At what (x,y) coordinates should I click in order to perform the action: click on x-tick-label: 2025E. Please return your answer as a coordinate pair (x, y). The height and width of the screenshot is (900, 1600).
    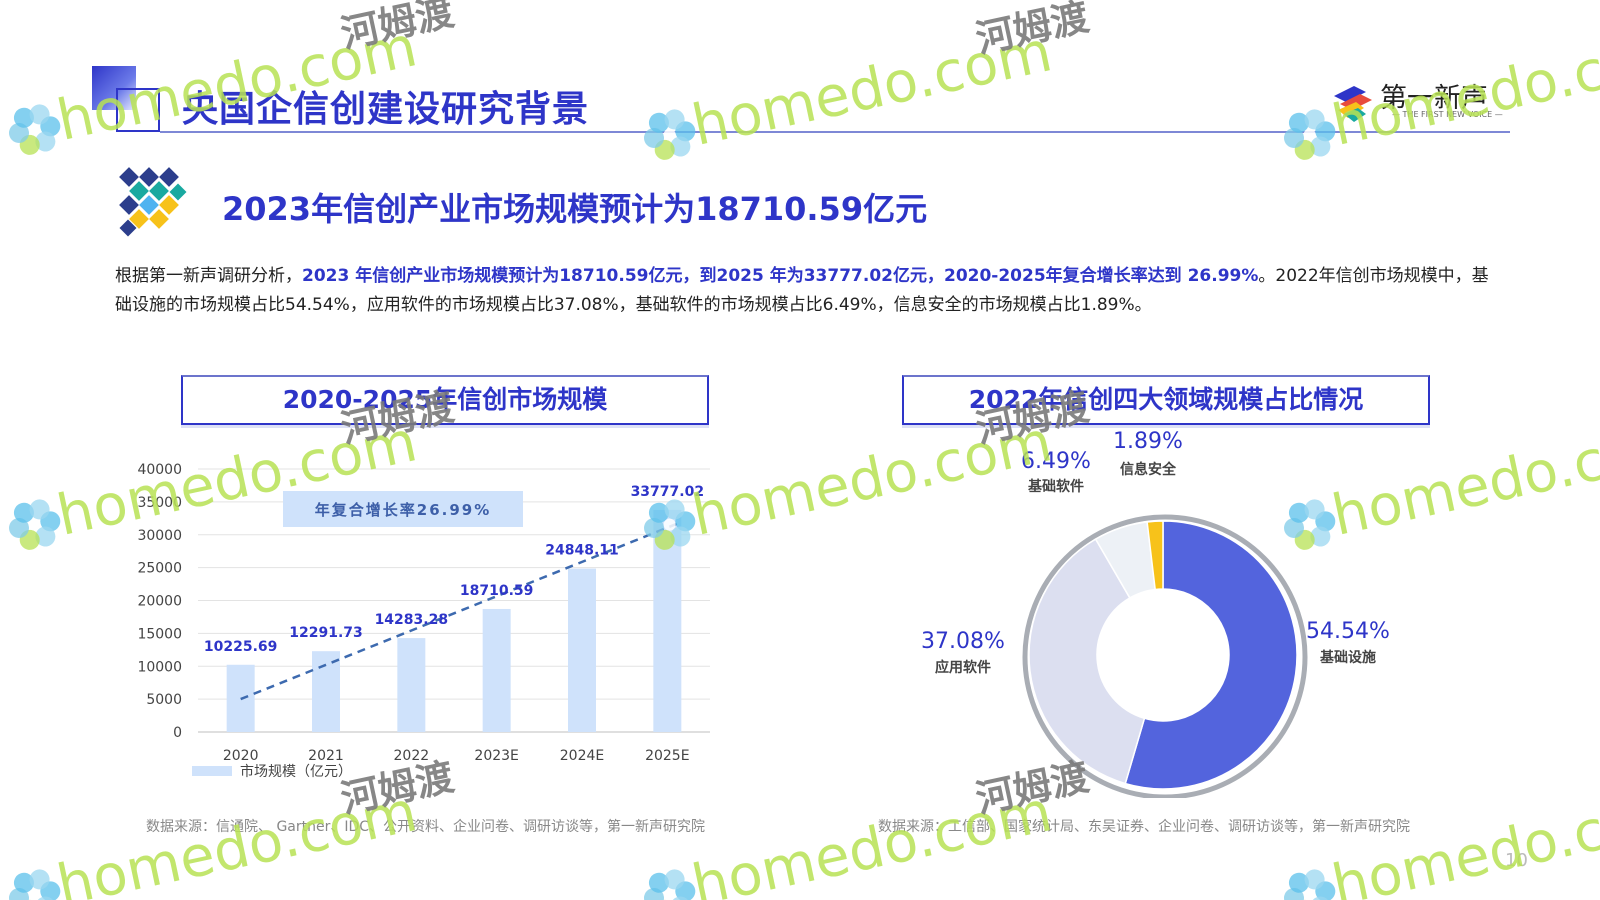
    Looking at the image, I should click on (667, 756).